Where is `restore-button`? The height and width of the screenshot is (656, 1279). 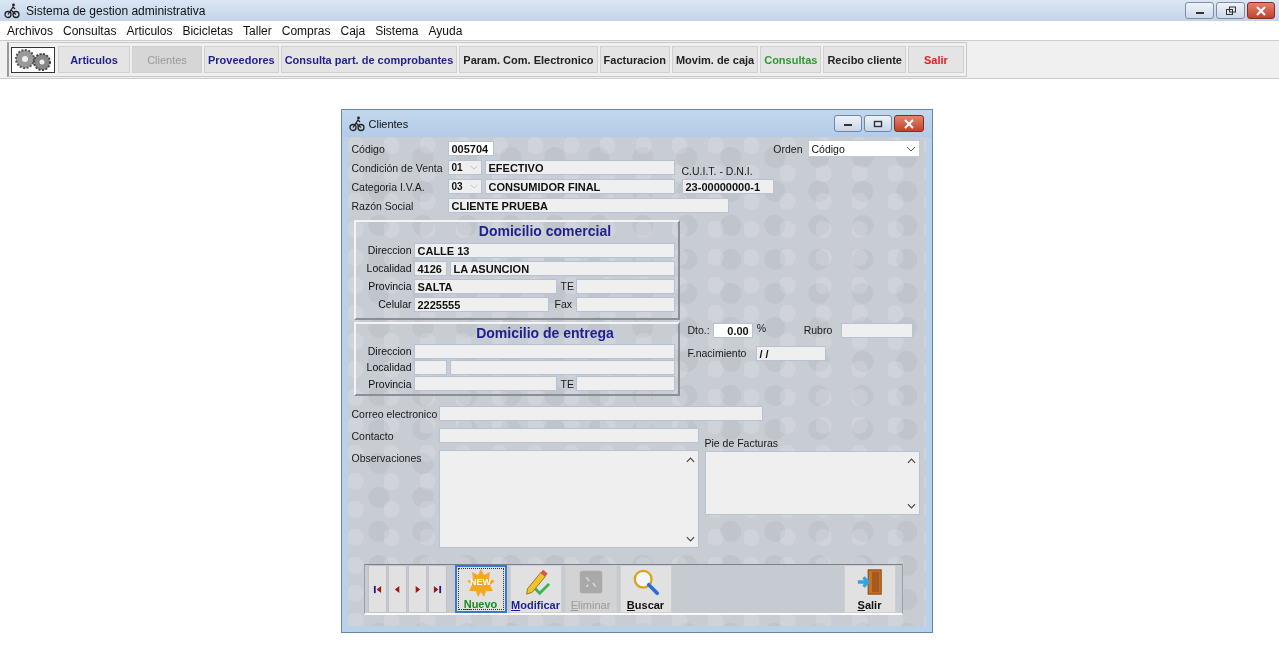
restore-button is located at coordinates (1230, 10).